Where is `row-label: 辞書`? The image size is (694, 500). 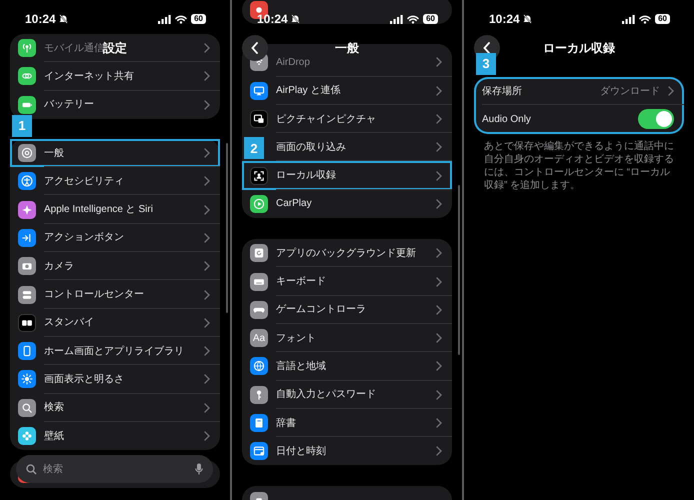 row-label: 辞書 is located at coordinates (286, 423).